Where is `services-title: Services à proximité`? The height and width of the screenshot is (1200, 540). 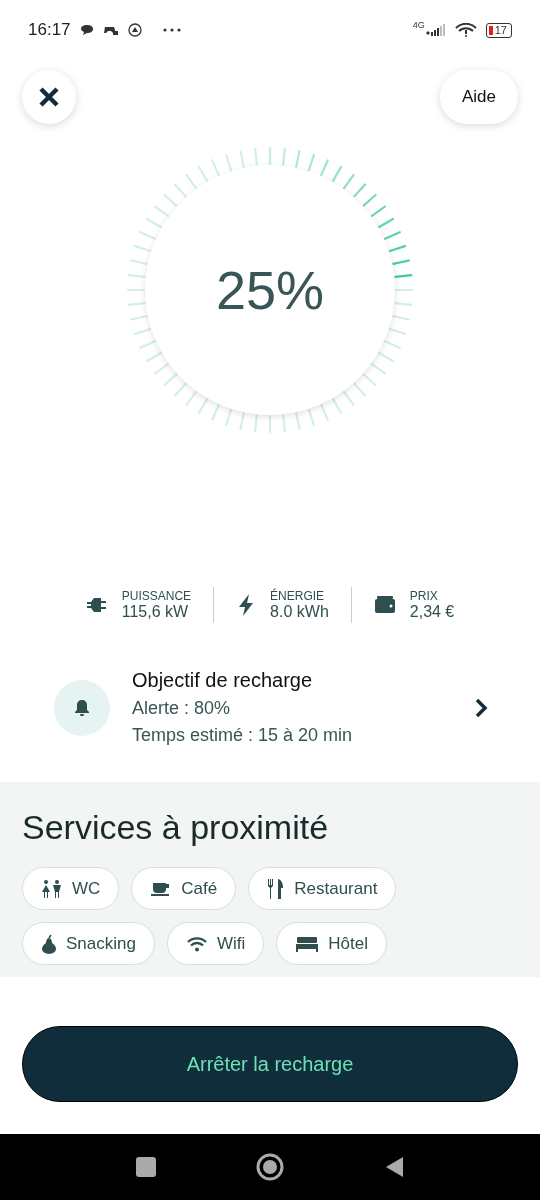
services-title: Services à proximité is located at coordinates (176, 827).